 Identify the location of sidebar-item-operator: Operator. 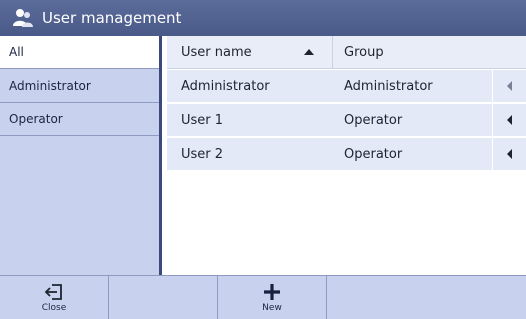
(79, 119).